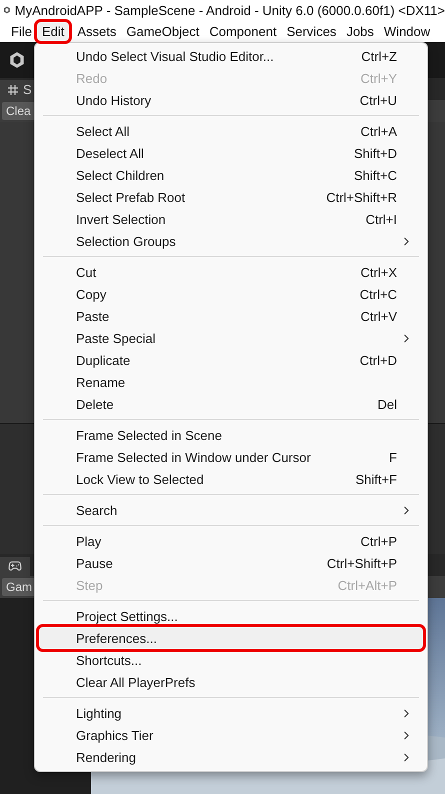  I want to click on menu-item: Delete Del, so click(231, 404).